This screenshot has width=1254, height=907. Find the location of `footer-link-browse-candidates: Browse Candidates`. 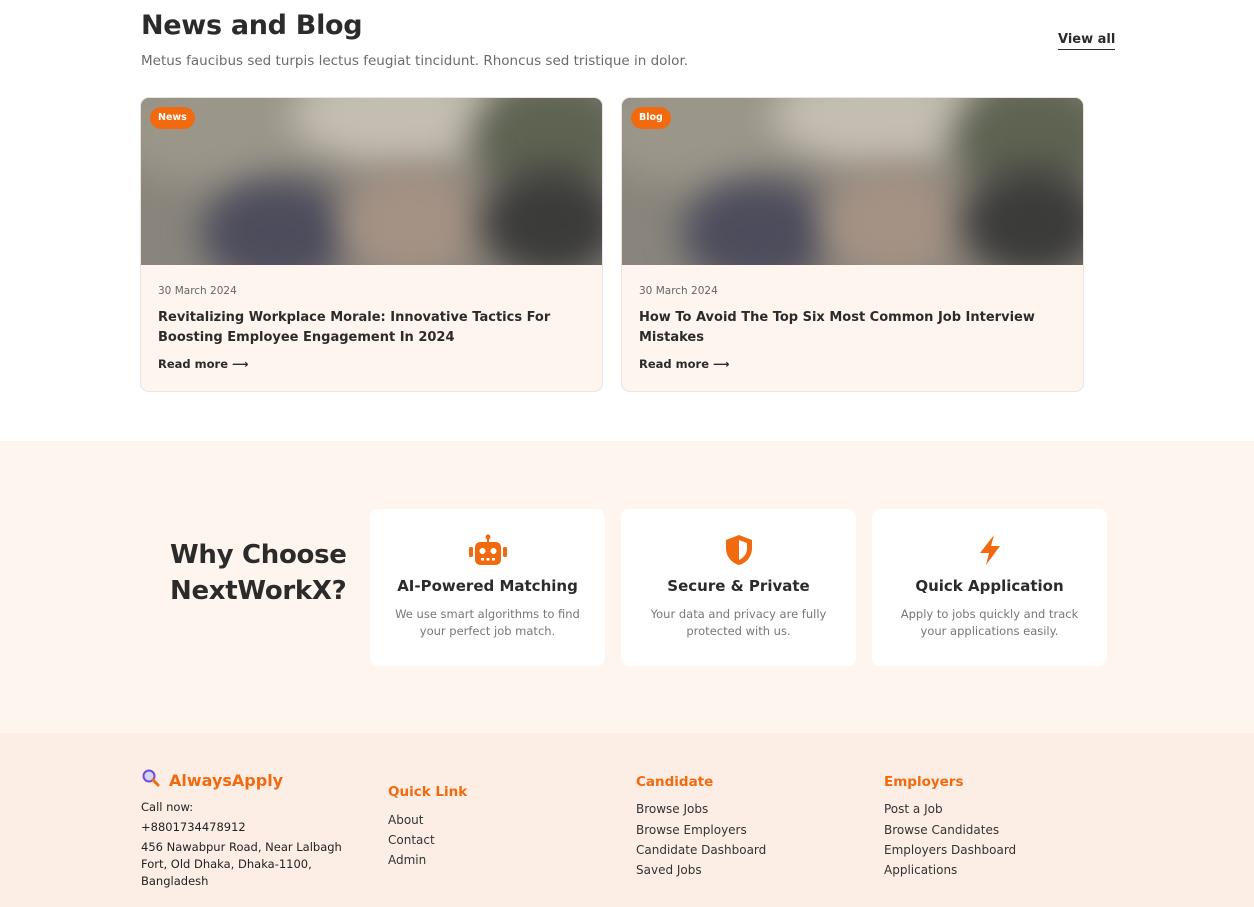

footer-link-browse-candidates: Browse Candidates is located at coordinates (941, 830).